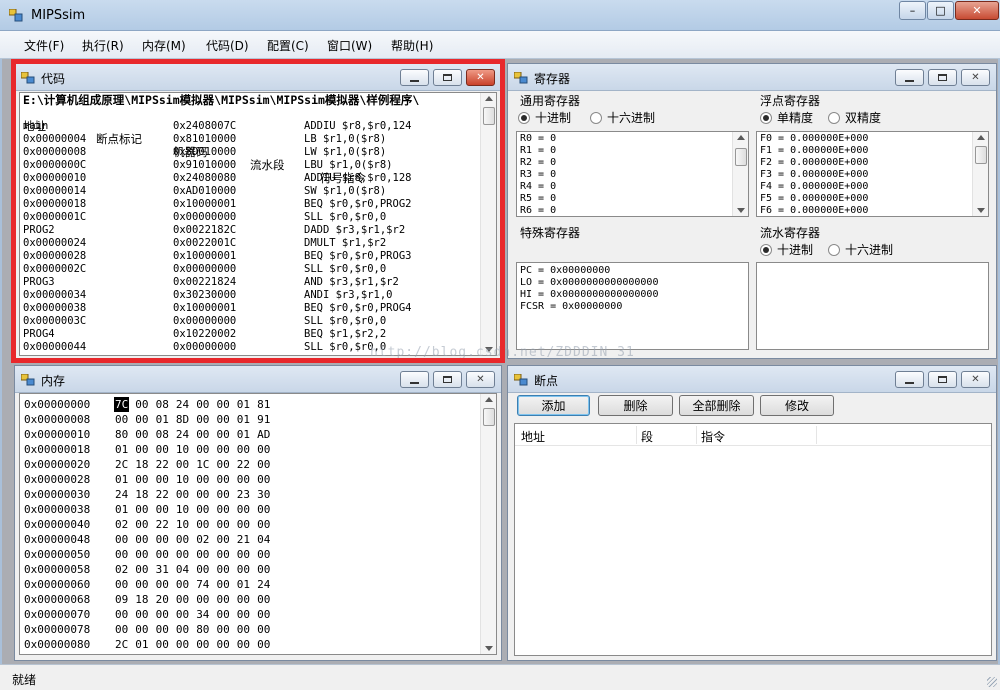 The image size is (1000, 690). Describe the element at coordinates (243, 539) in the screenshot. I see `memory-byte: 21` at that location.